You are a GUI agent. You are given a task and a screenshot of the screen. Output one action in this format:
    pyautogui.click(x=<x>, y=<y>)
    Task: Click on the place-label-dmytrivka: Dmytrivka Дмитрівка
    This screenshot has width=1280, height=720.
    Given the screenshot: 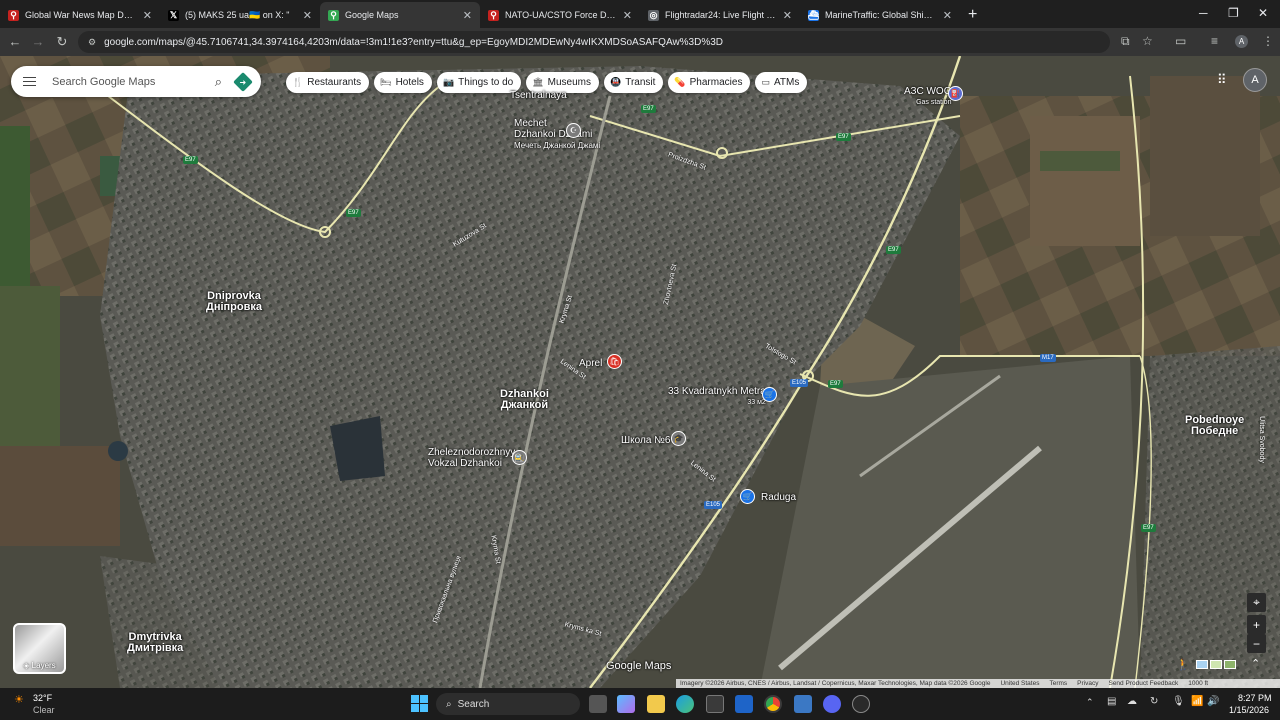 What is the action you would take?
    pyautogui.click(x=155, y=643)
    